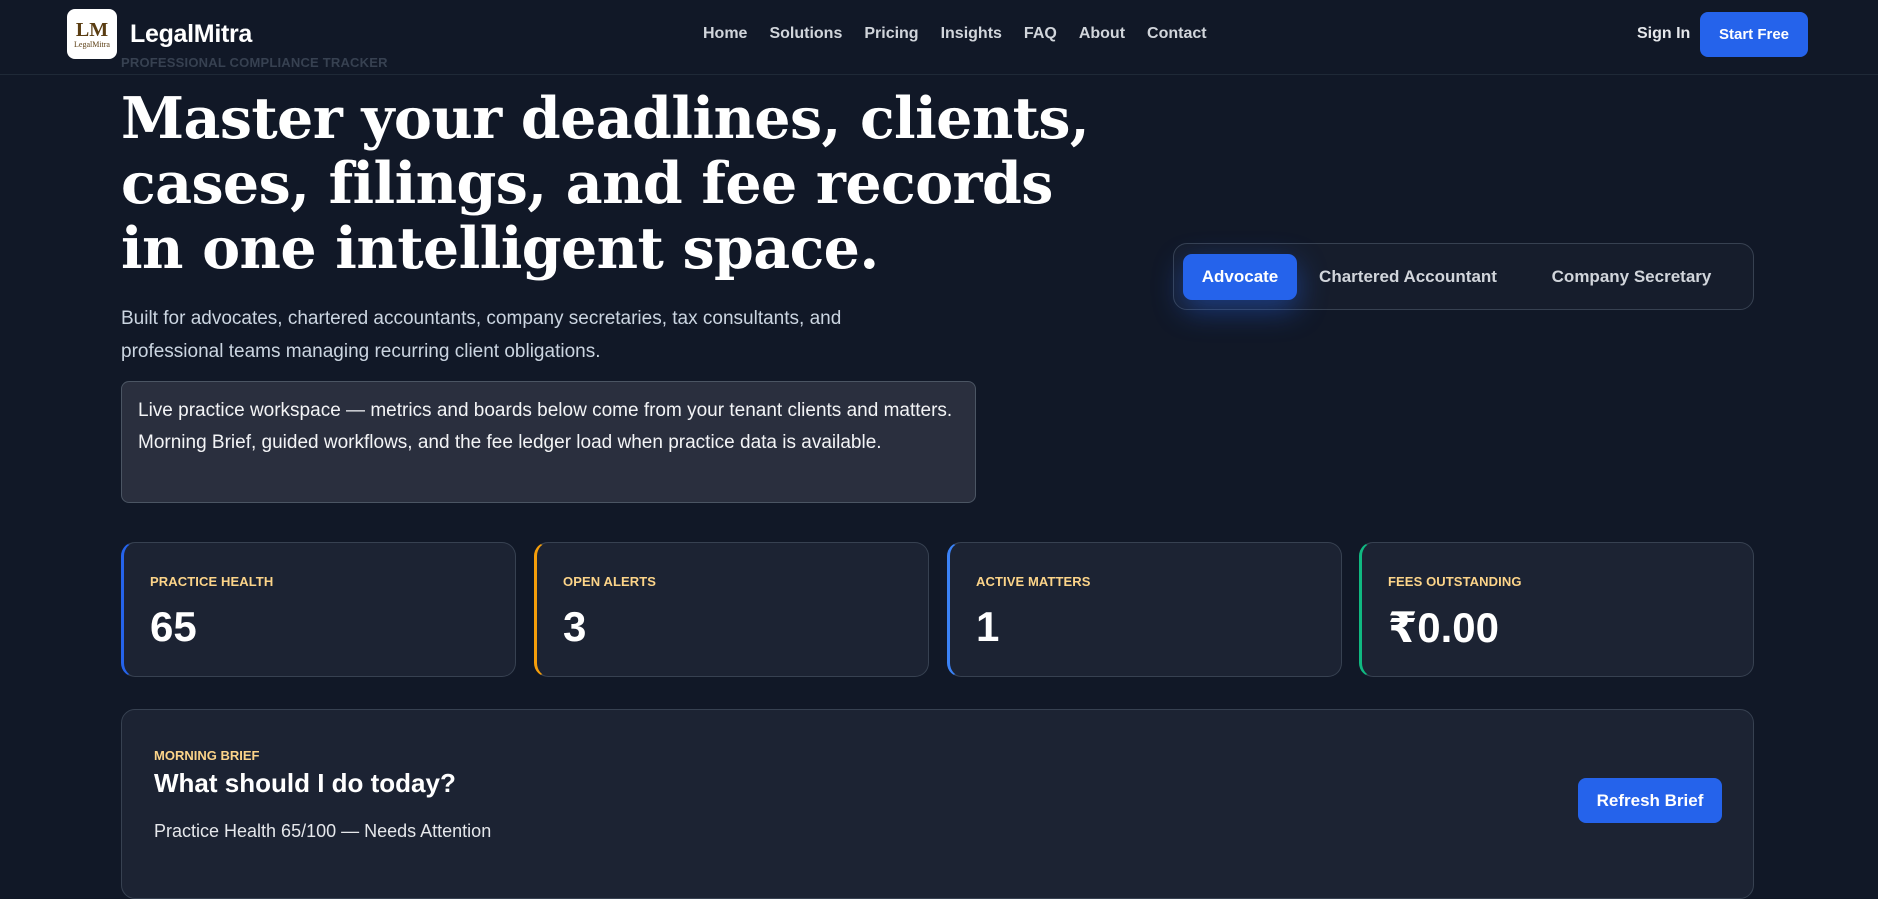 The width and height of the screenshot is (1878, 899). Describe the element at coordinates (805, 34) in the screenshot. I see `nav-solutions: Solutions` at that location.